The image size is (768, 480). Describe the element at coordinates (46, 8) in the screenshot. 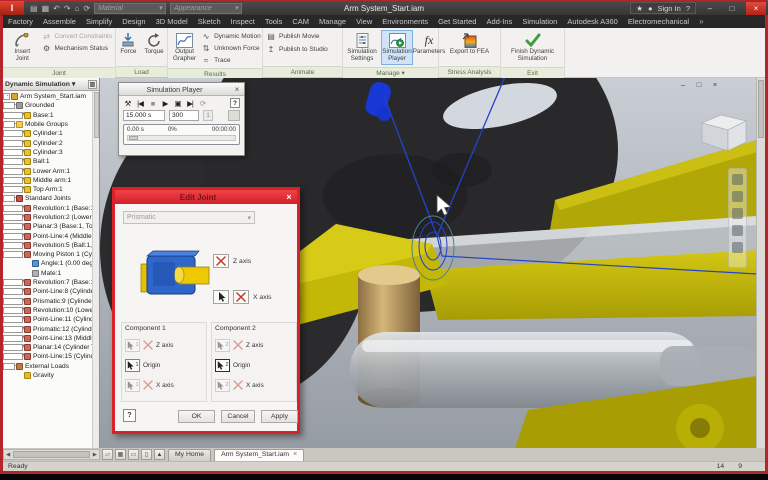

I see `save-icon: ▦` at that location.